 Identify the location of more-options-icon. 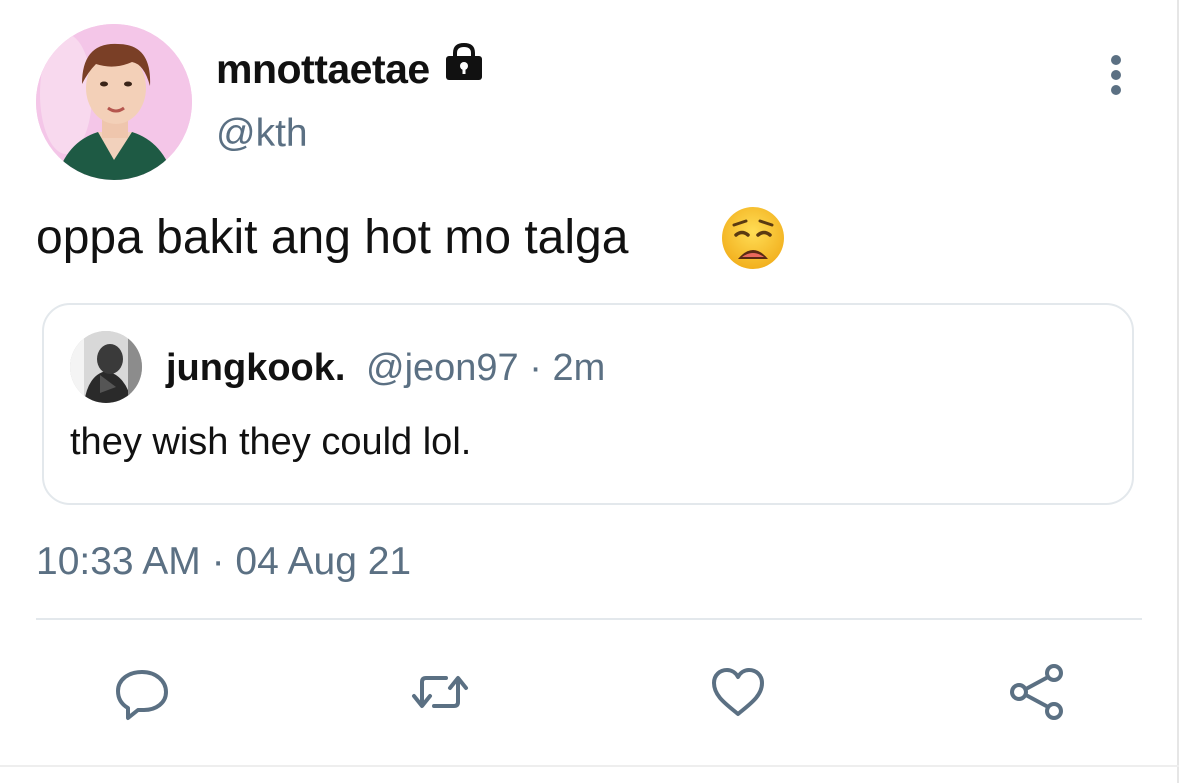
(1116, 75).